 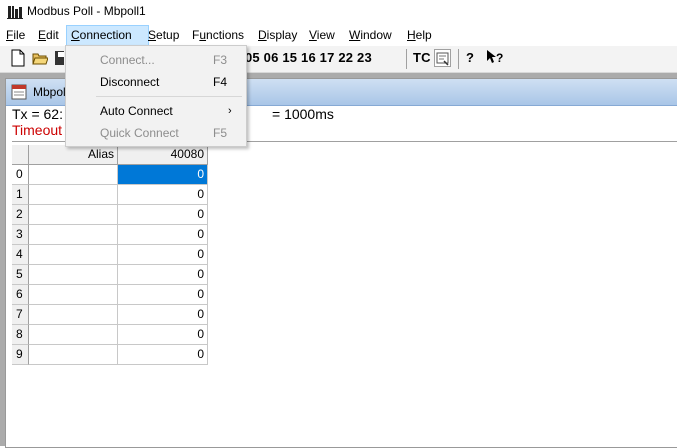 I want to click on menu-item-connect: Connect... F3, so click(x=156, y=60).